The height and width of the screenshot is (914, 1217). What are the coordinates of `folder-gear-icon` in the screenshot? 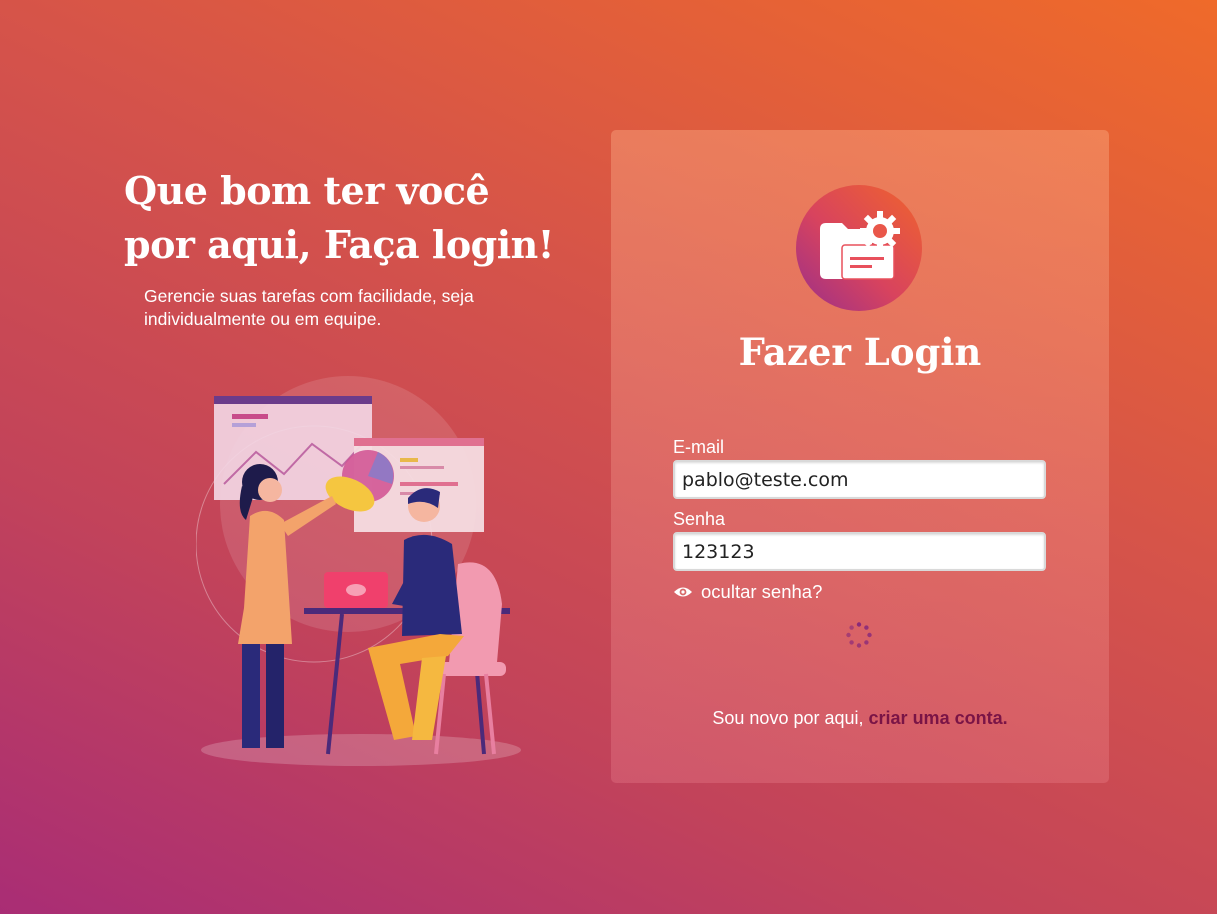 It's located at (859, 248).